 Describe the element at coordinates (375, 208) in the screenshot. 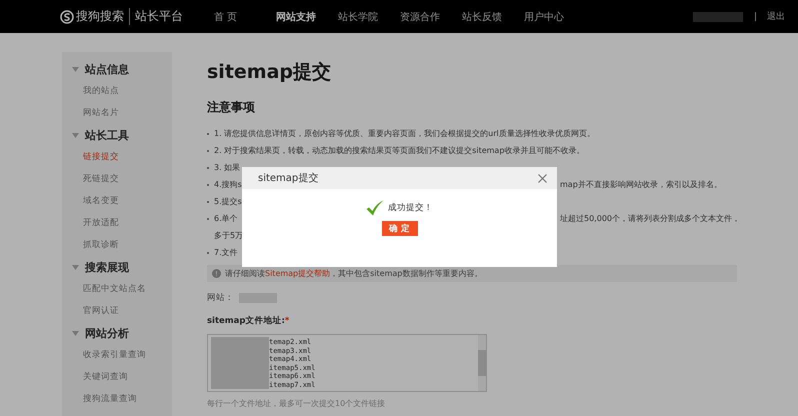

I see `checkmark-icon` at that location.